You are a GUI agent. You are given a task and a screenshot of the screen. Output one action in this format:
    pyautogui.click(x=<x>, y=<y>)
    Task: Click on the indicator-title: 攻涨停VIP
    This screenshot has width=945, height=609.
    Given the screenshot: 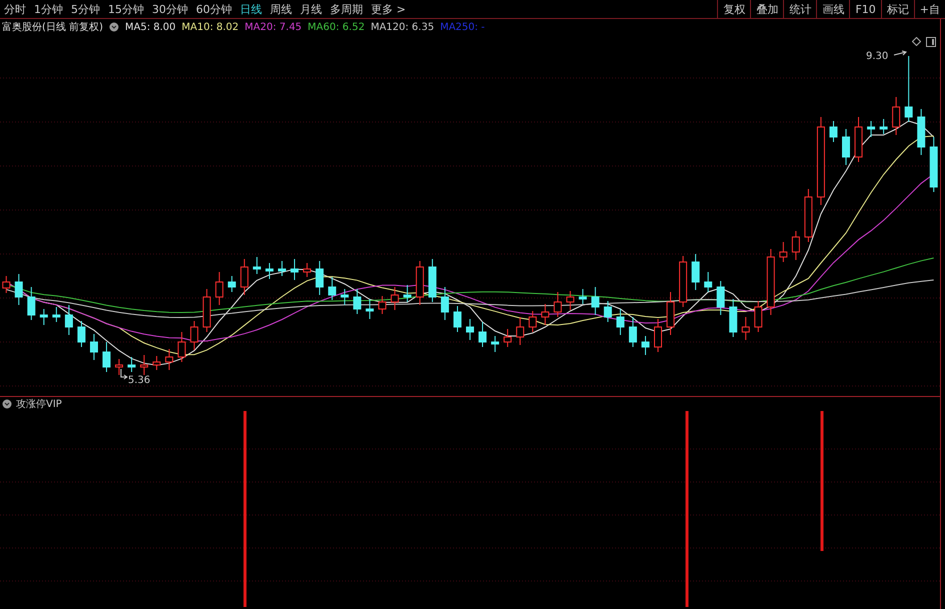 What is the action you would take?
    pyautogui.click(x=39, y=404)
    